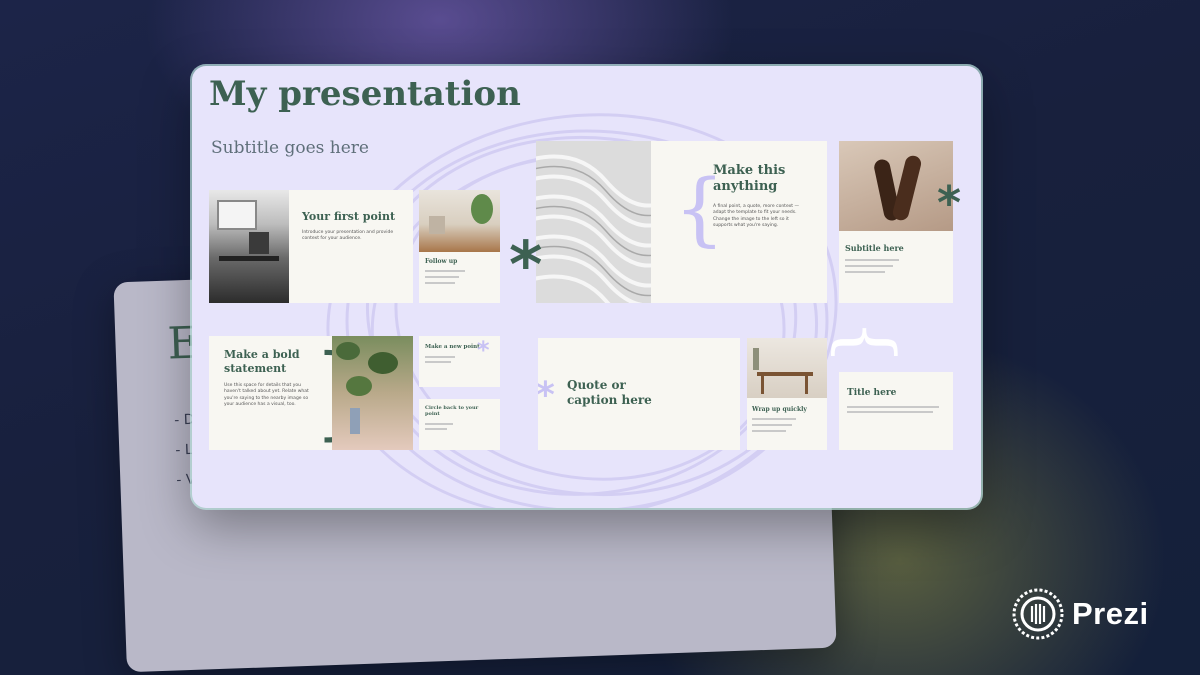 The image size is (1200, 675). I want to click on prezi-logo: Prezi, so click(1080, 614).